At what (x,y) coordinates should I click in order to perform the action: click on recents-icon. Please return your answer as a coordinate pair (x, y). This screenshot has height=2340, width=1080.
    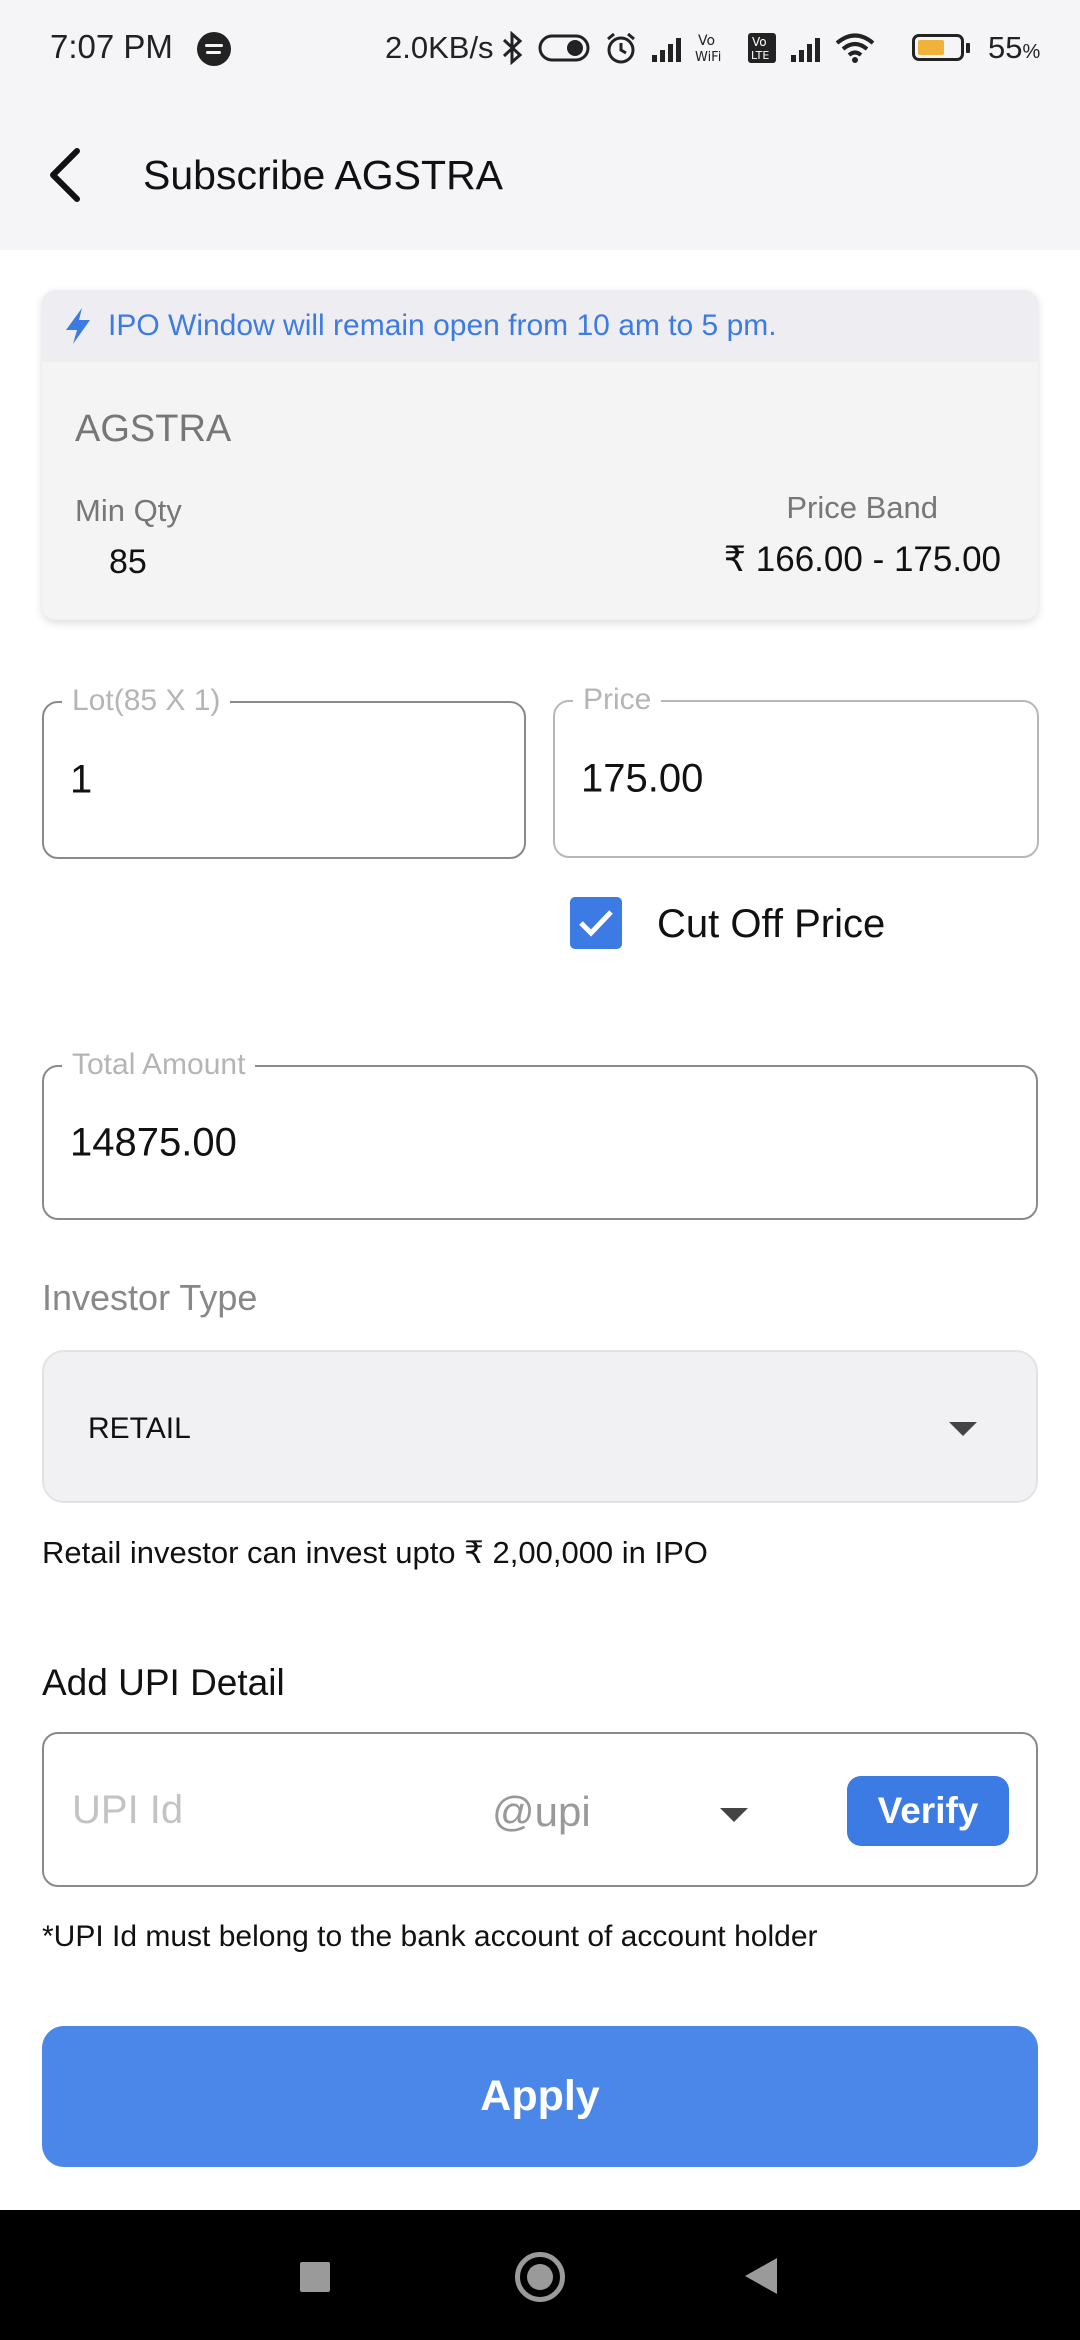
    Looking at the image, I should click on (315, 2277).